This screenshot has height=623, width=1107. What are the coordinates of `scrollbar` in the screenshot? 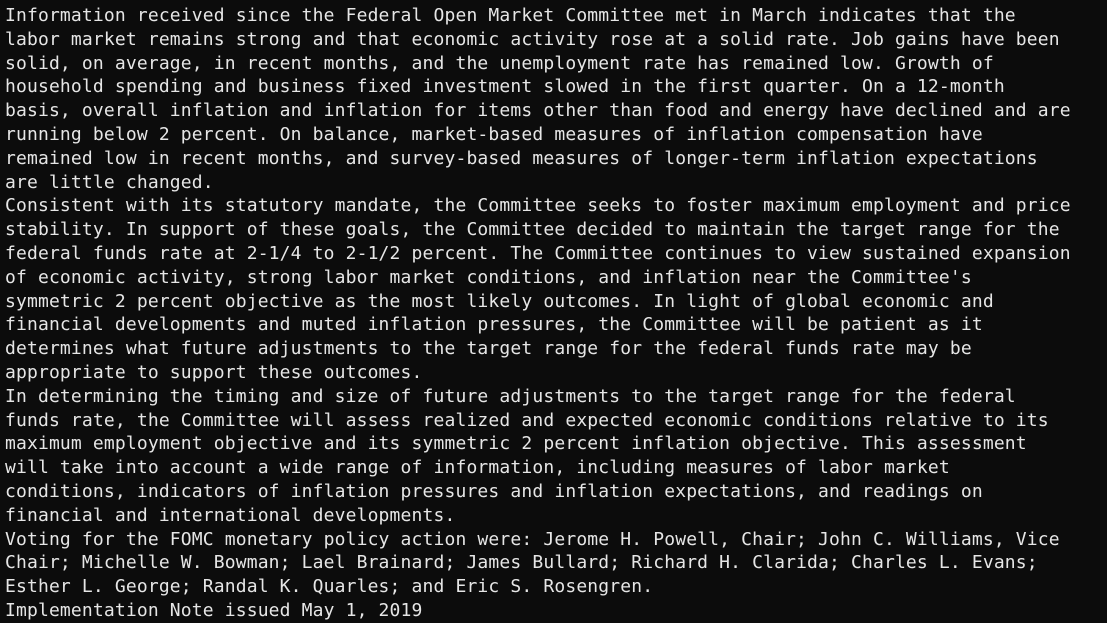 It's located at (1105, 311).